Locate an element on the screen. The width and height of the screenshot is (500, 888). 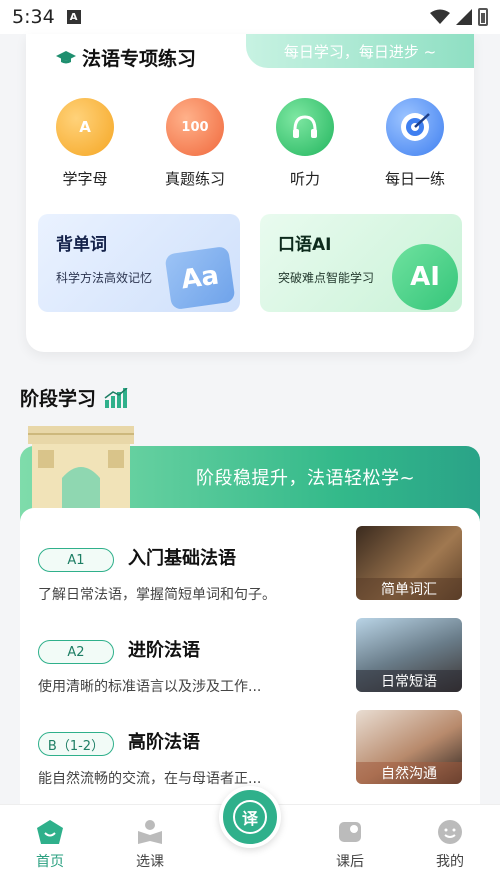
aa-letters-icon: Aa is located at coordinates (200, 278).